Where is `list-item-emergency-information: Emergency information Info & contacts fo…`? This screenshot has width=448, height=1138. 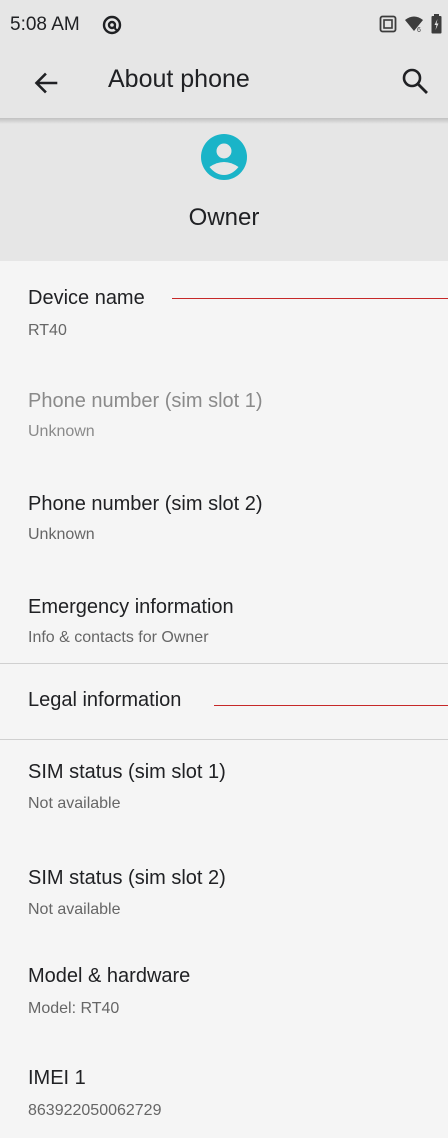 list-item-emergency-information: Emergency information Info & contacts fo… is located at coordinates (224, 621).